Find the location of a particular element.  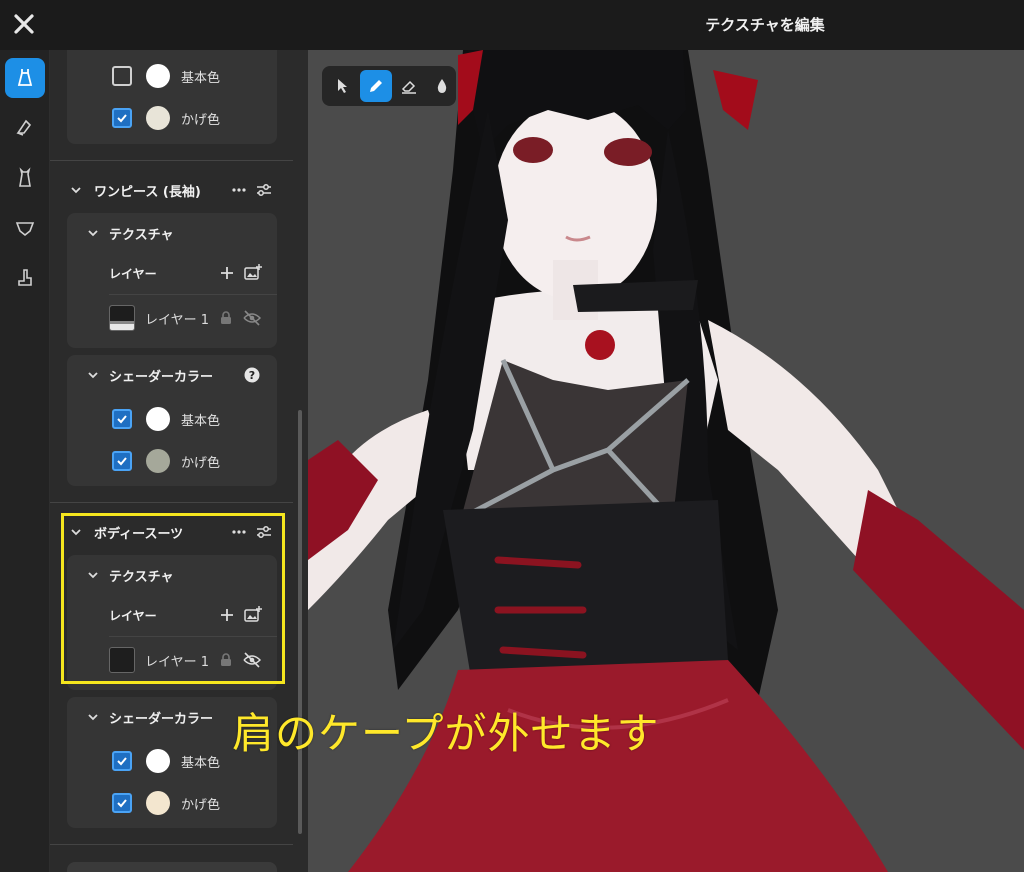

section-header-bodysuit: ボディースーツ is located at coordinates (179, 532).